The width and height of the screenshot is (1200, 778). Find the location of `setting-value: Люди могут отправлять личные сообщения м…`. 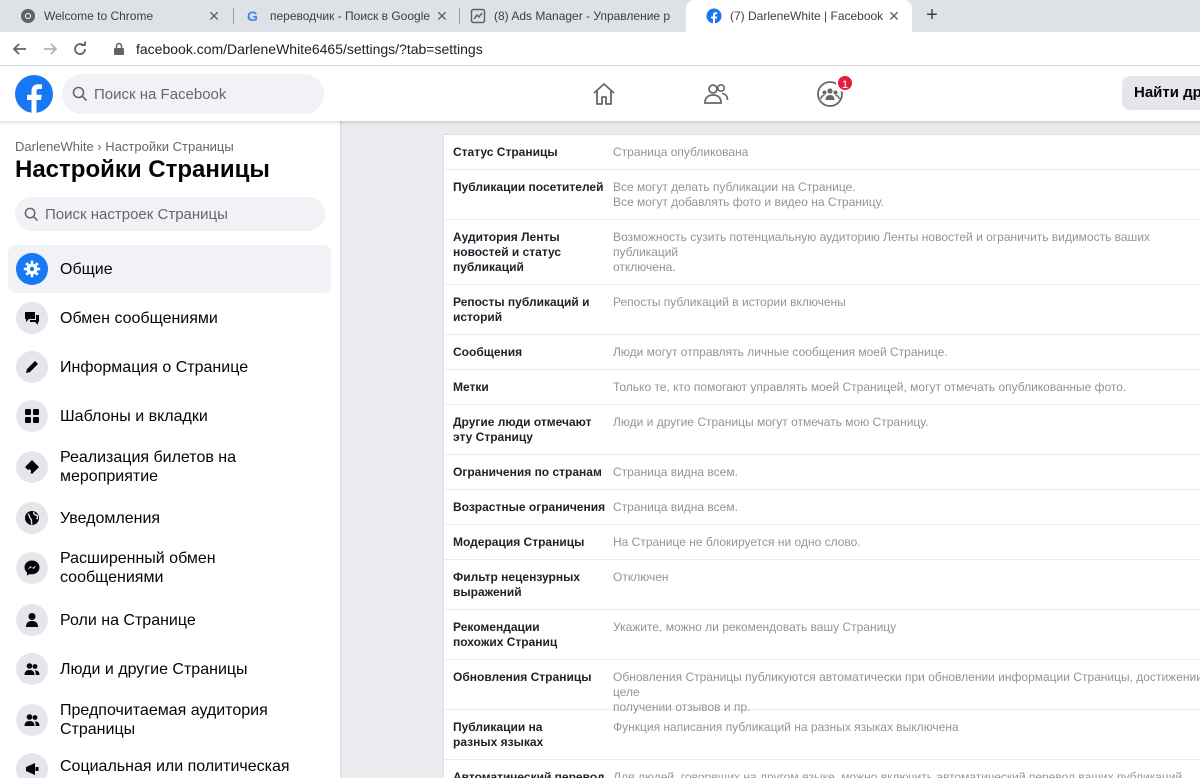

setting-value: Люди могут отправлять личные сообщения м… is located at coordinates (780, 352).